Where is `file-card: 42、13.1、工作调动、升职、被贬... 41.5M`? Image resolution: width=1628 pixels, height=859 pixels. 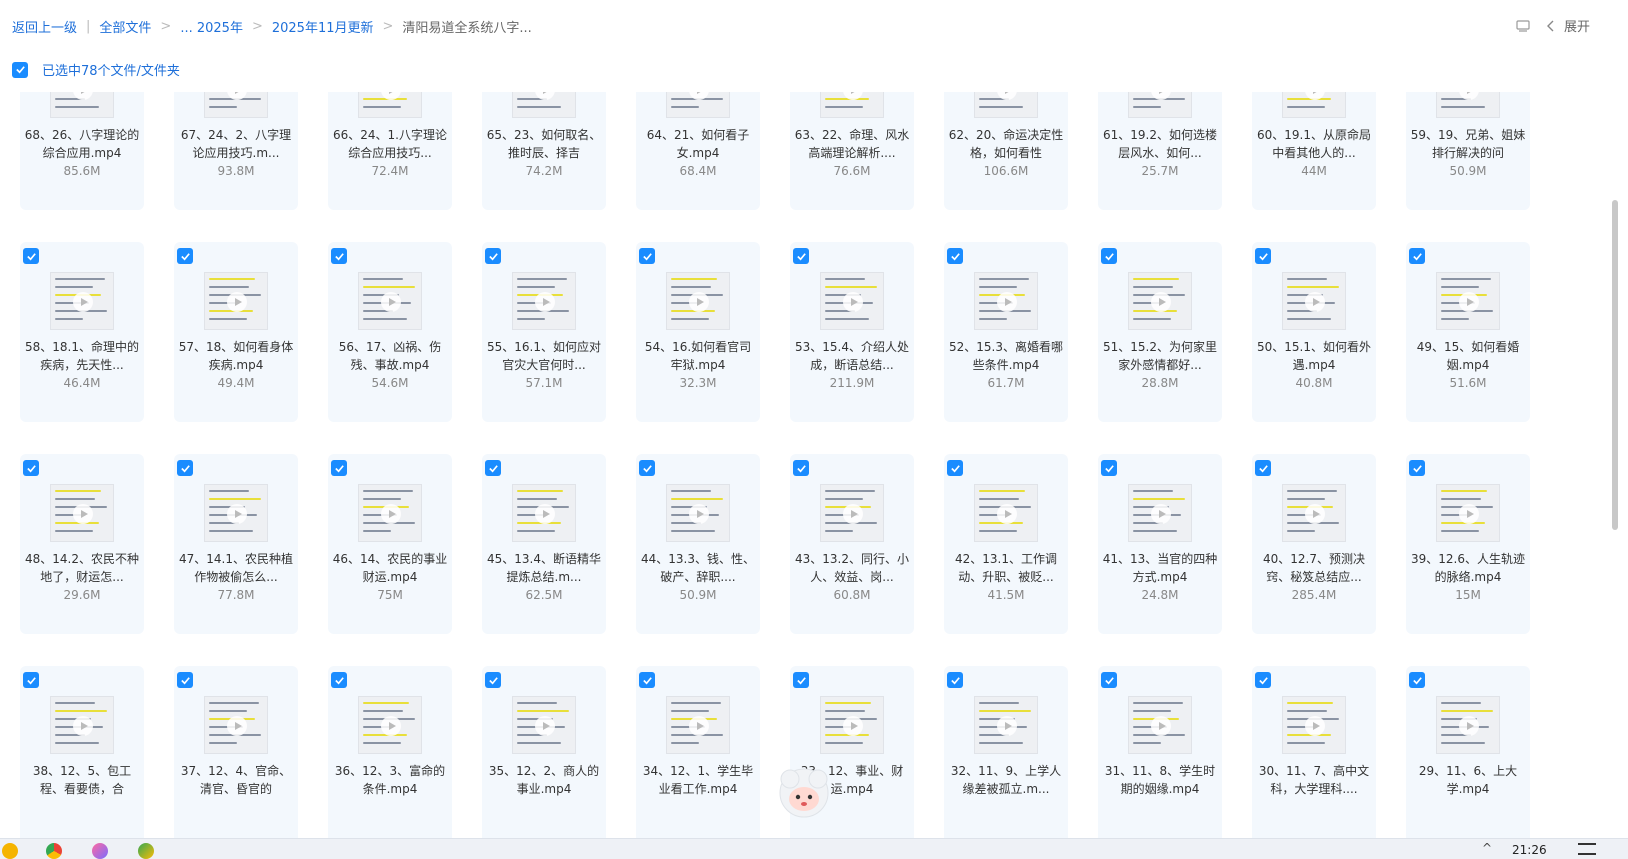 file-card: 42、13.1、工作调动、升职、被贬... 41.5M is located at coordinates (1006, 544).